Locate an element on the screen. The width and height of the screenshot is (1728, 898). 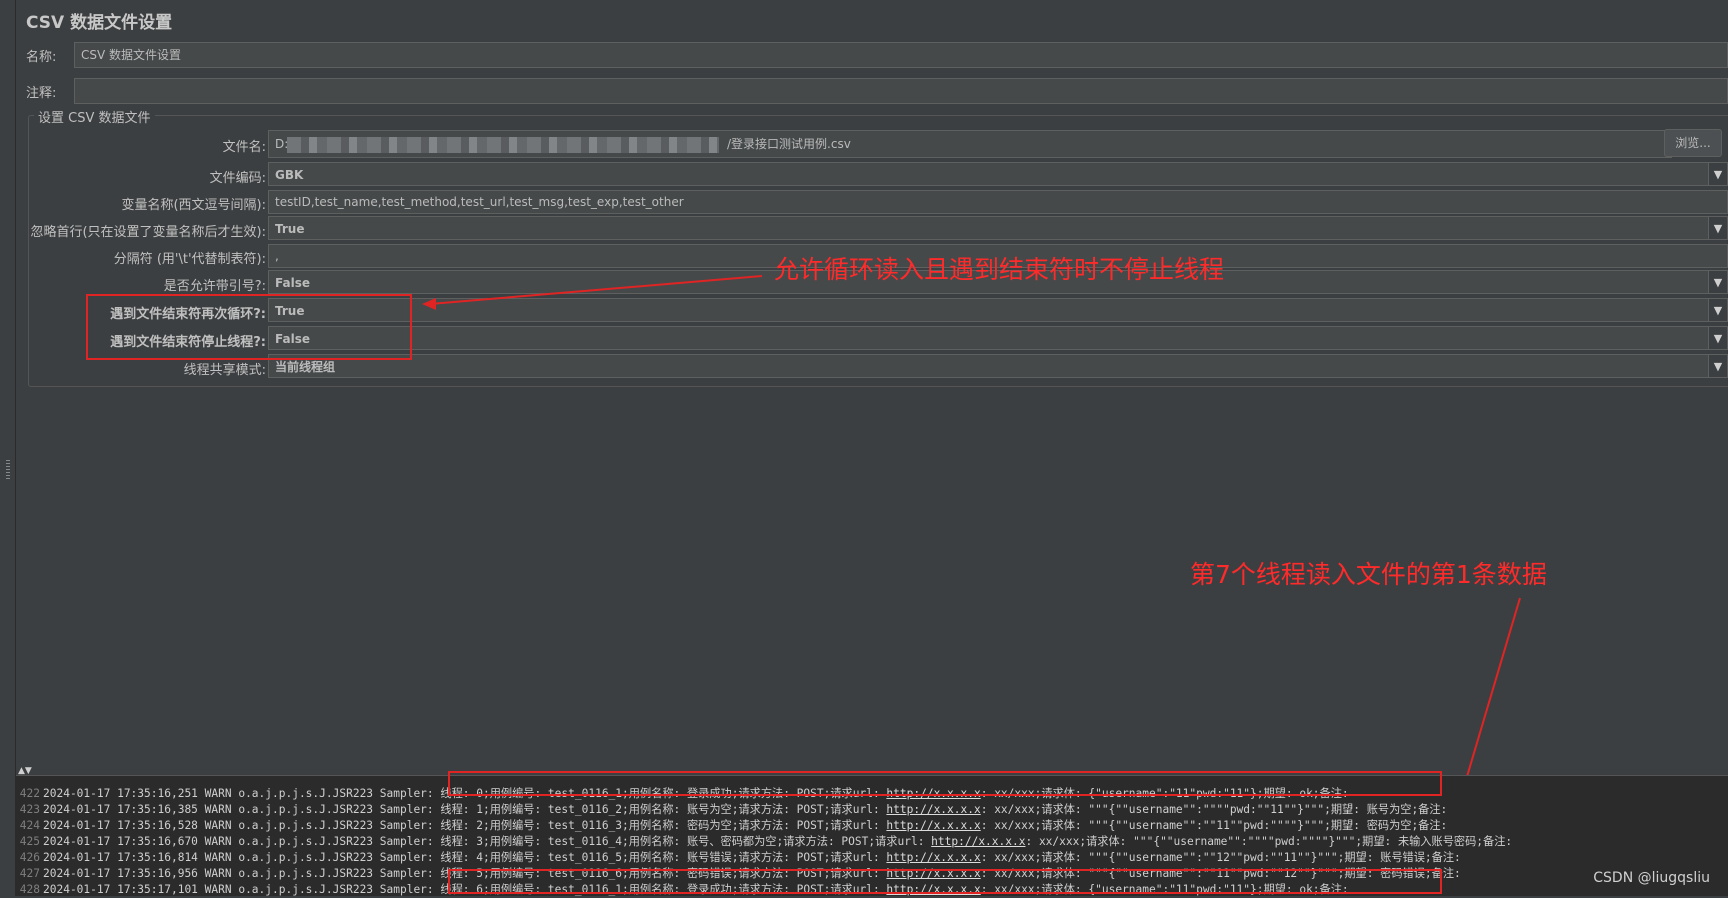
watermark: CSDN @liugqsliu is located at coordinates (1651, 878).